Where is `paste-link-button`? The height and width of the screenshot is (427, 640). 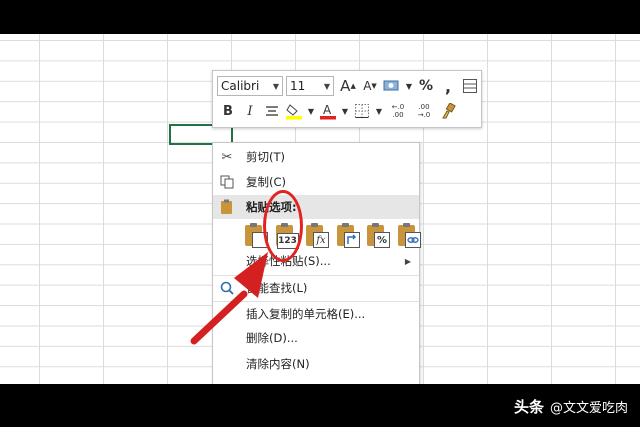 paste-link-button is located at coordinates (408, 236).